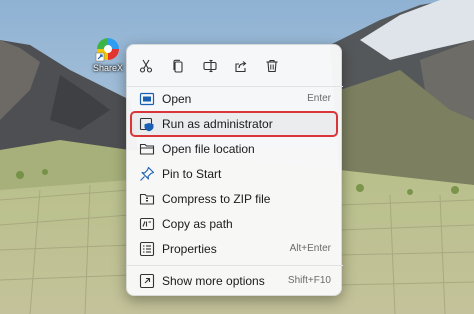  What do you see at coordinates (310, 248) in the screenshot?
I see `menu-item-shortcut: Alt+Enter` at bounding box center [310, 248].